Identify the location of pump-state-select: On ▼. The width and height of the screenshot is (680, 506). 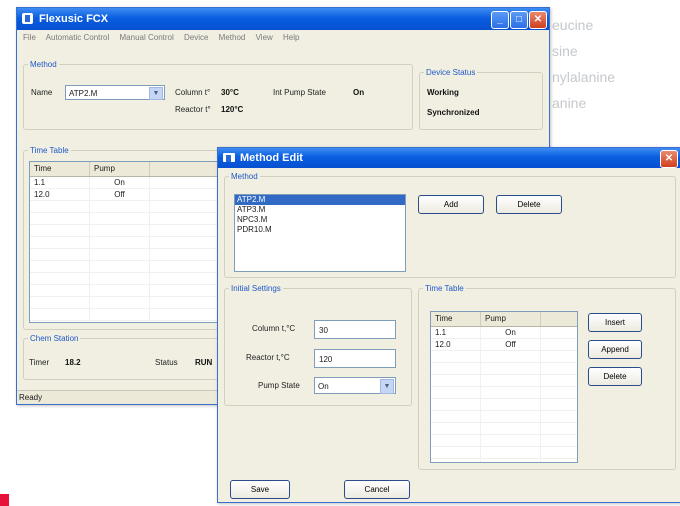
(355, 385).